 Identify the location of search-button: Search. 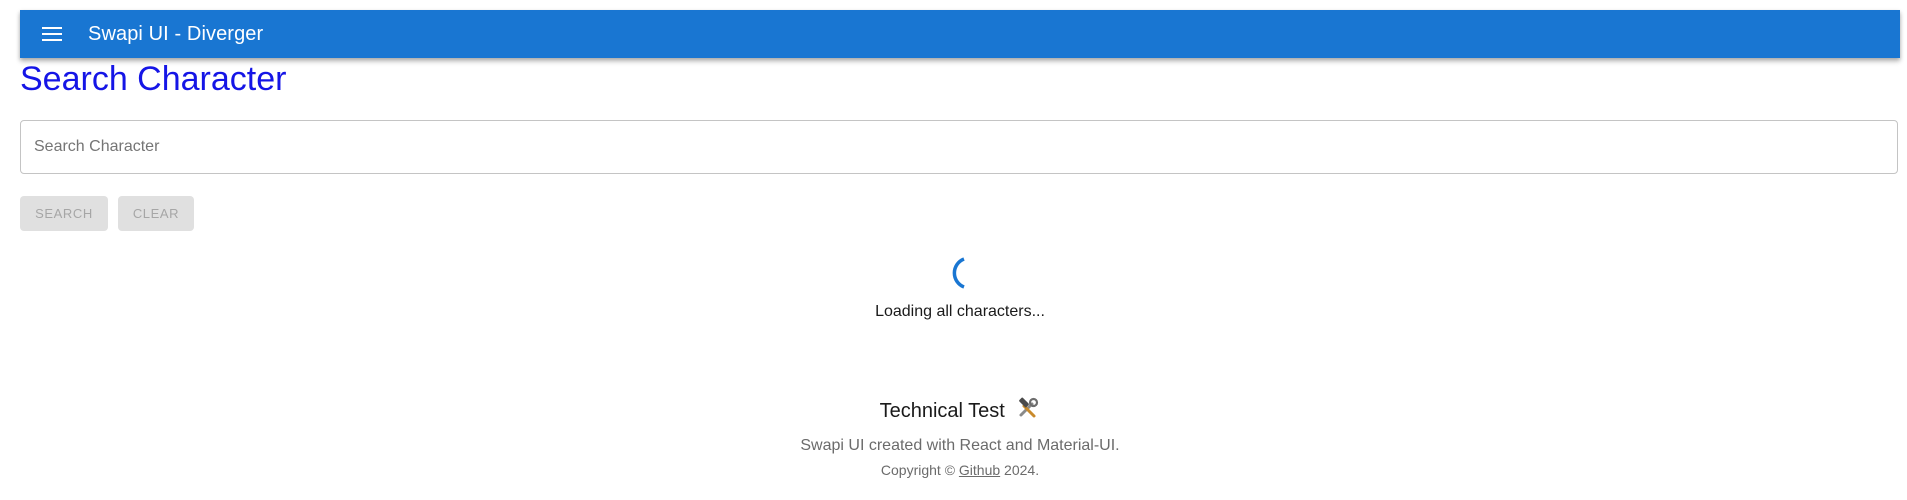
(64, 213).